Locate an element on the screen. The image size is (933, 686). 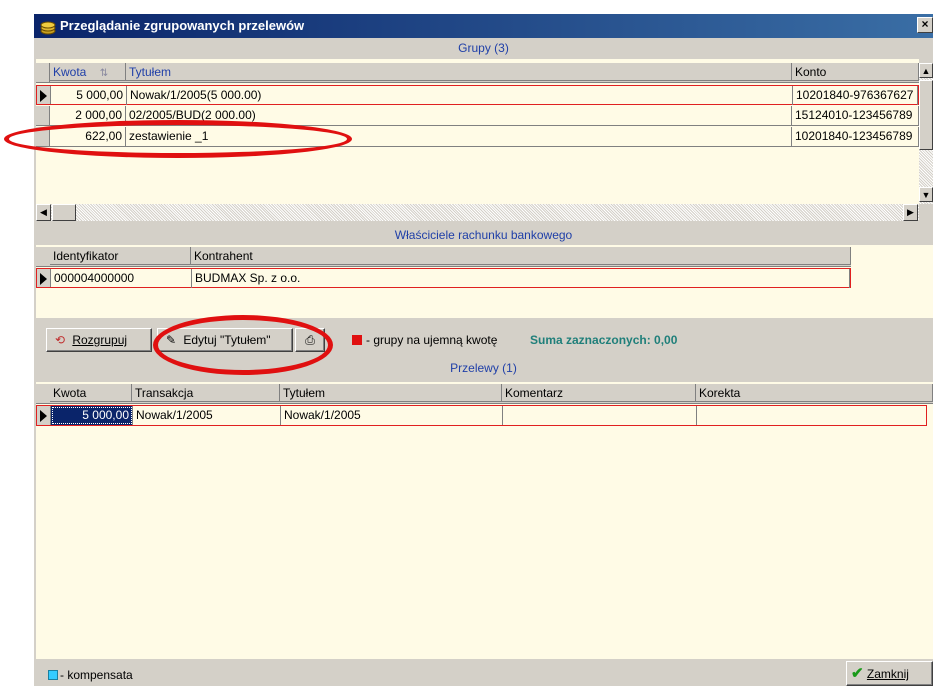
selected-sum: Suma zaznaczonych: 0,00 is located at coordinates (604, 340).